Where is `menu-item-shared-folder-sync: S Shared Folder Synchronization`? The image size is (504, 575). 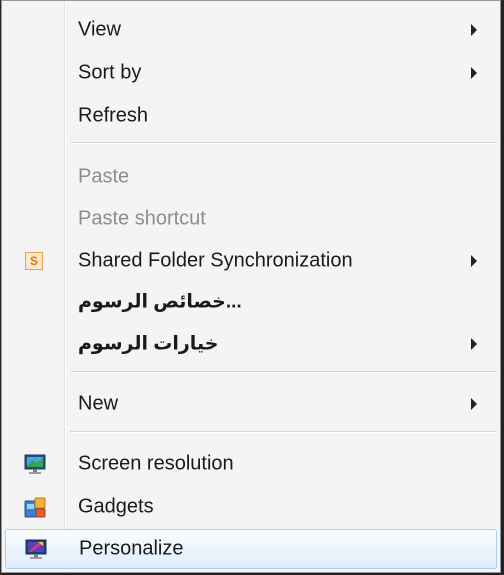
menu-item-shared-folder-sync: S Shared Folder Synchronization is located at coordinates (251, 261).